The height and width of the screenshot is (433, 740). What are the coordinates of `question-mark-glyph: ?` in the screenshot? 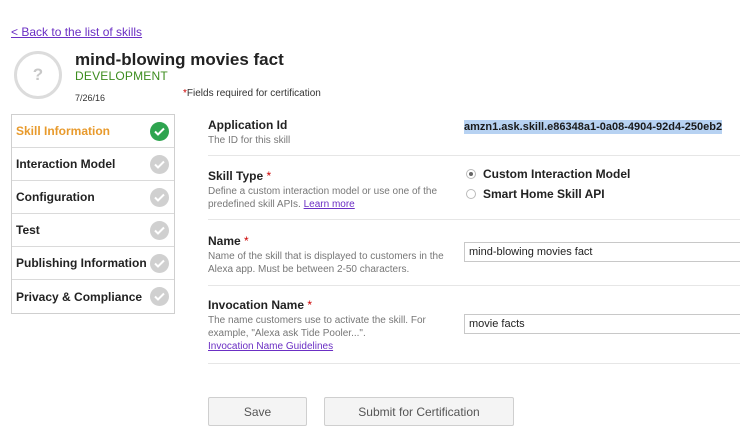 It's located at (38, 74).